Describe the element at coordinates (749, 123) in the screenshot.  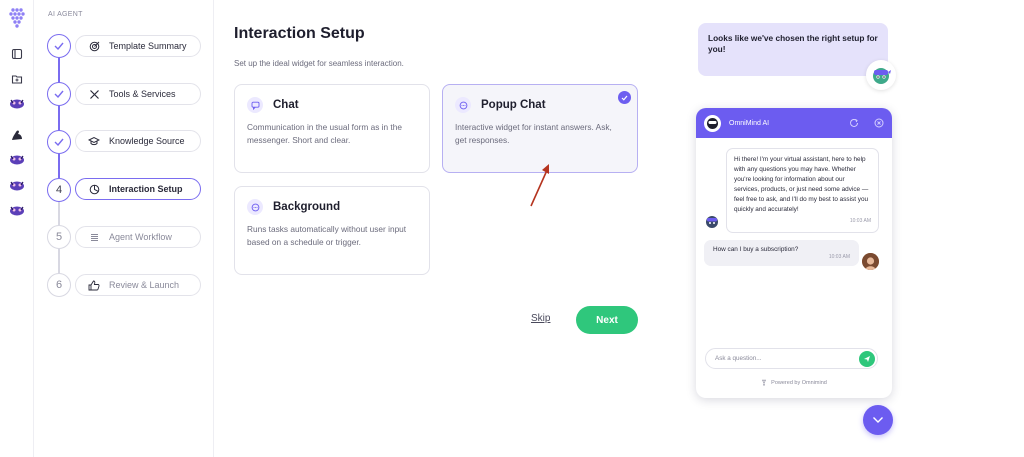
I see `widget-name: OmniMind AI` at that location.